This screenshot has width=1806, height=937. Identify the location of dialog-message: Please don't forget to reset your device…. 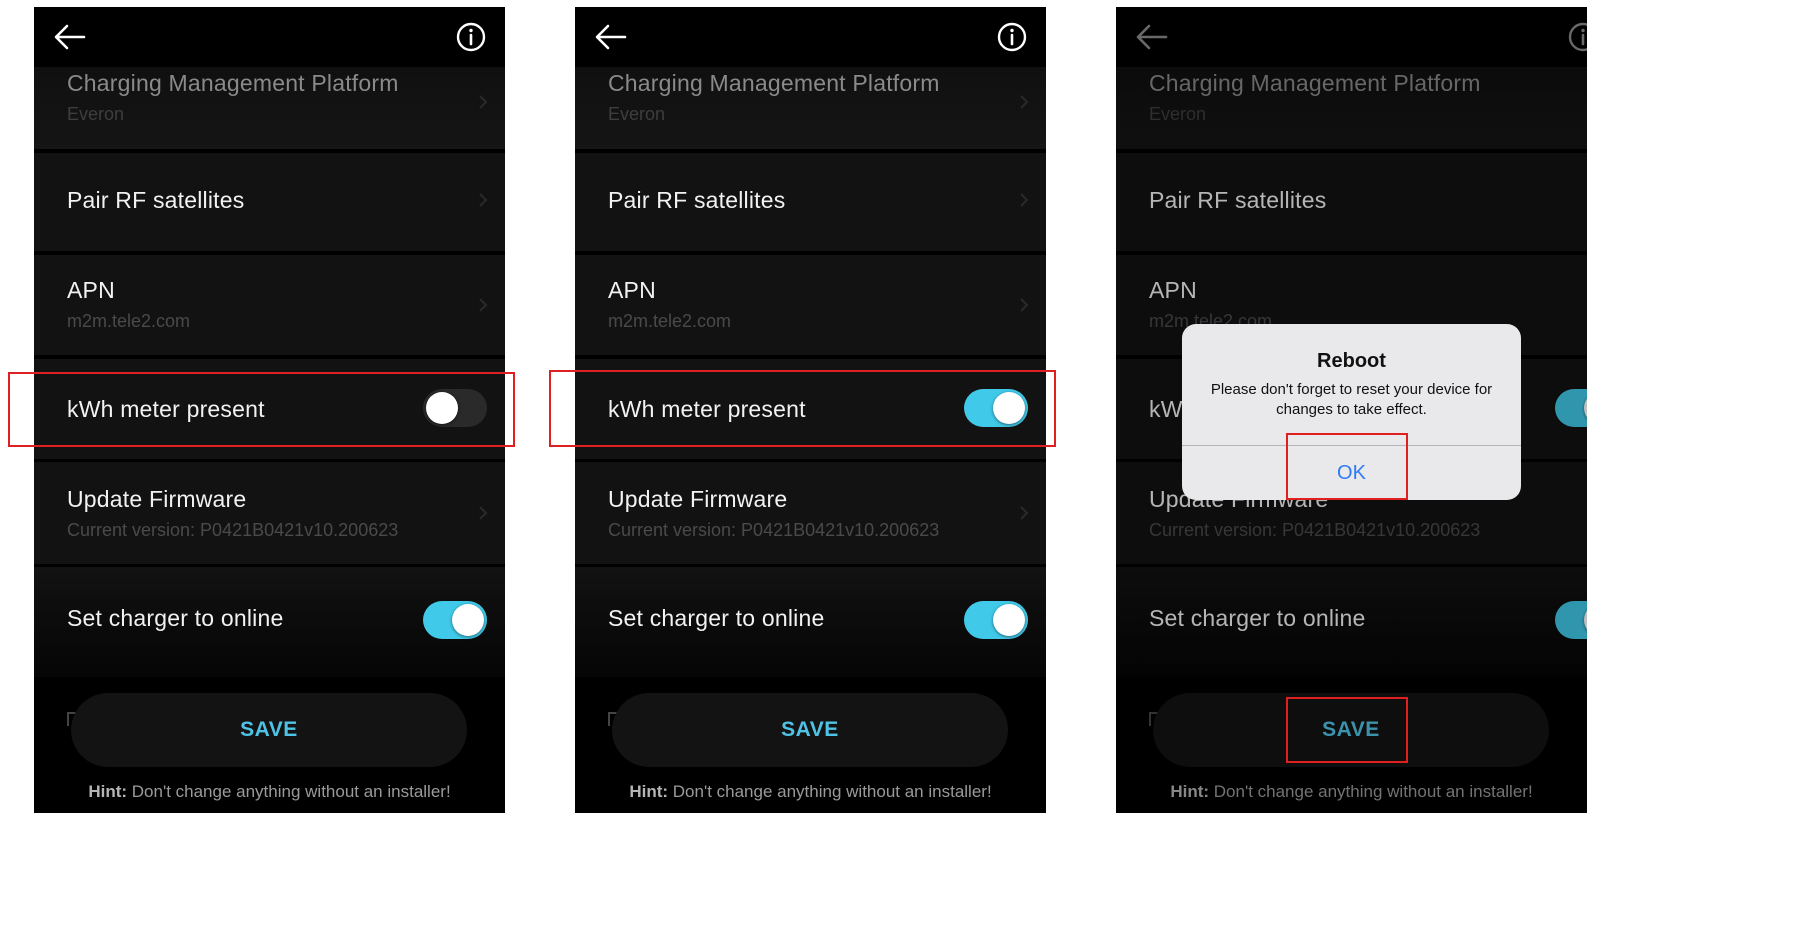
(1351, 399).